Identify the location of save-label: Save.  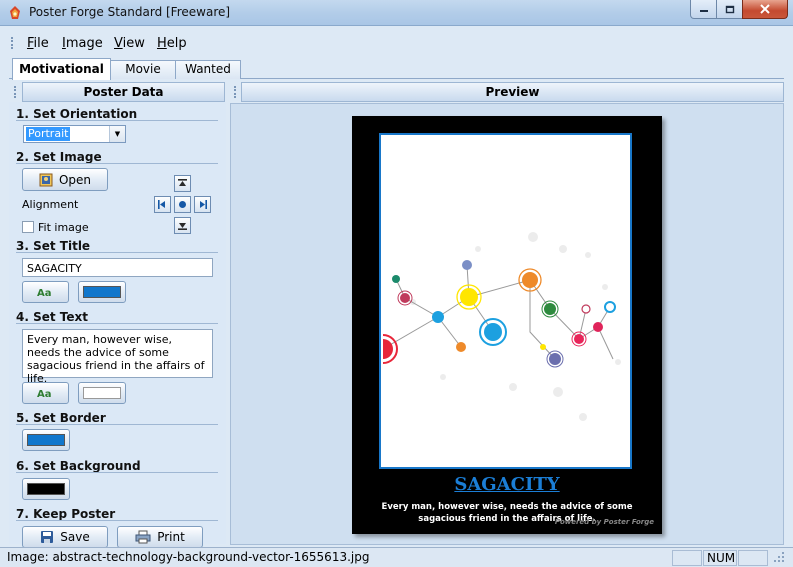
(75, 537).